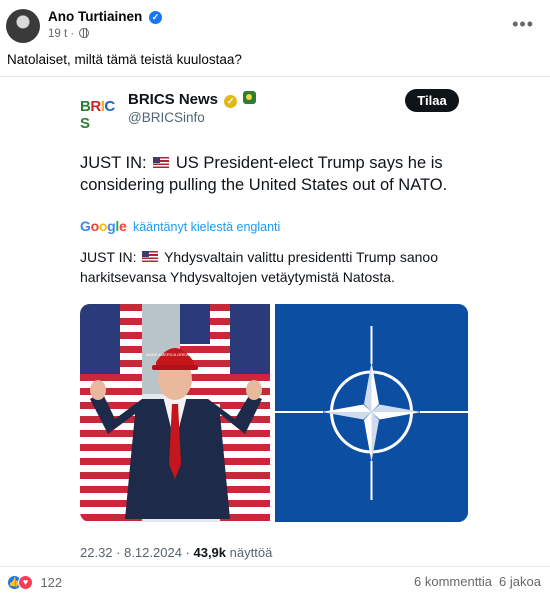 The width and height of the screenshot is (550, 595). What do you see at coordinates (23, 26) in the screenshot?
I see `avatar` at bounding box center [23, 26].